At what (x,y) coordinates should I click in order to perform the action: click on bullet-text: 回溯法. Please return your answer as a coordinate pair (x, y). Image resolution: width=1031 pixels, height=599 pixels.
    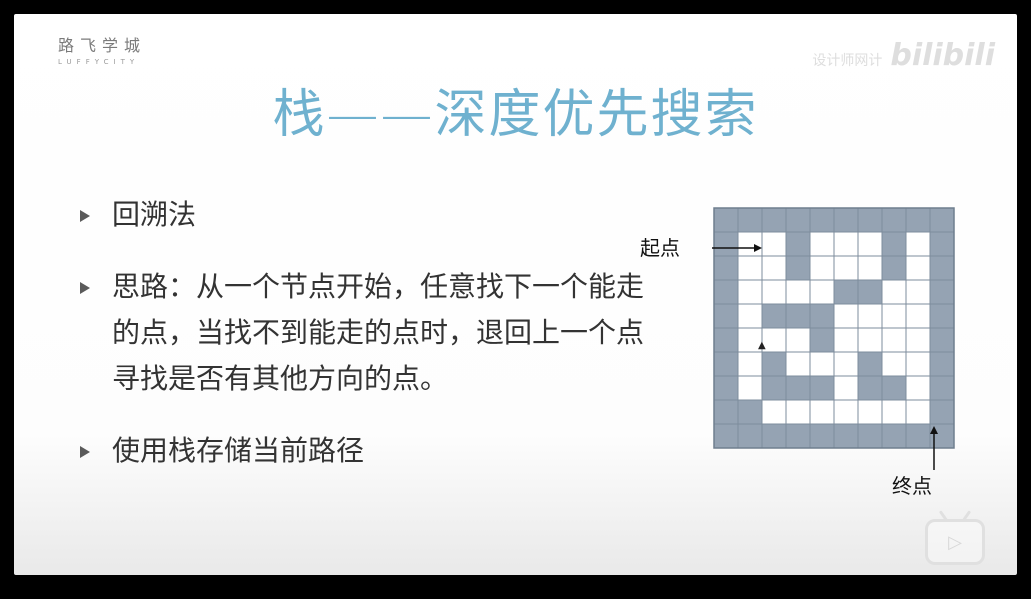
    Looking at the image, I should click on (154, 214).